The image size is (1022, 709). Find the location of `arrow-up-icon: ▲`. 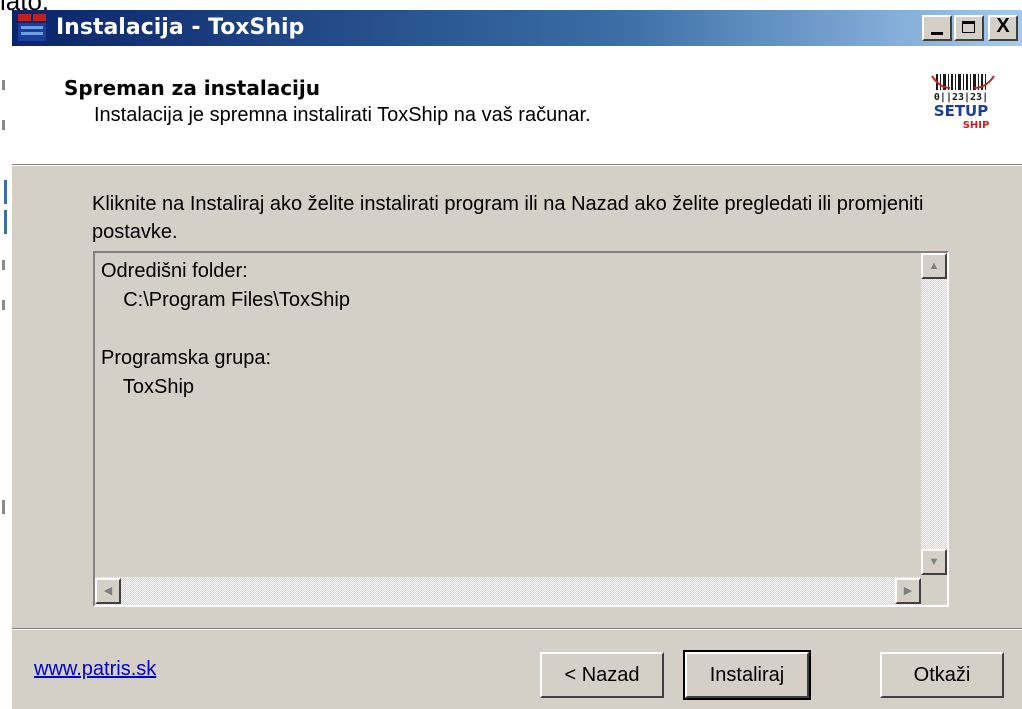

arrow-up-icon: ▲ is located at coordinates (934, 266).